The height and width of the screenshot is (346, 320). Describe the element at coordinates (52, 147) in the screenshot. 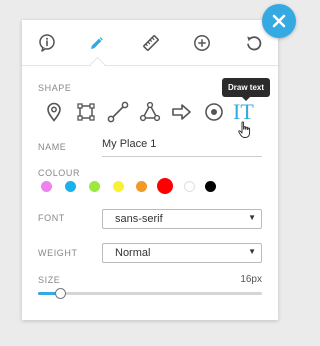

I see `name-label: NAME` at that location.